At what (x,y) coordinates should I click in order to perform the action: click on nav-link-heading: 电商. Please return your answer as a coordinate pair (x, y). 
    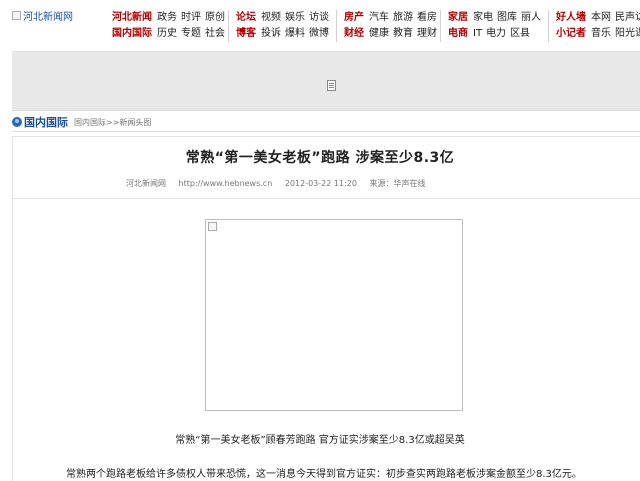
    Looking at the image, I should click on (458, 33).